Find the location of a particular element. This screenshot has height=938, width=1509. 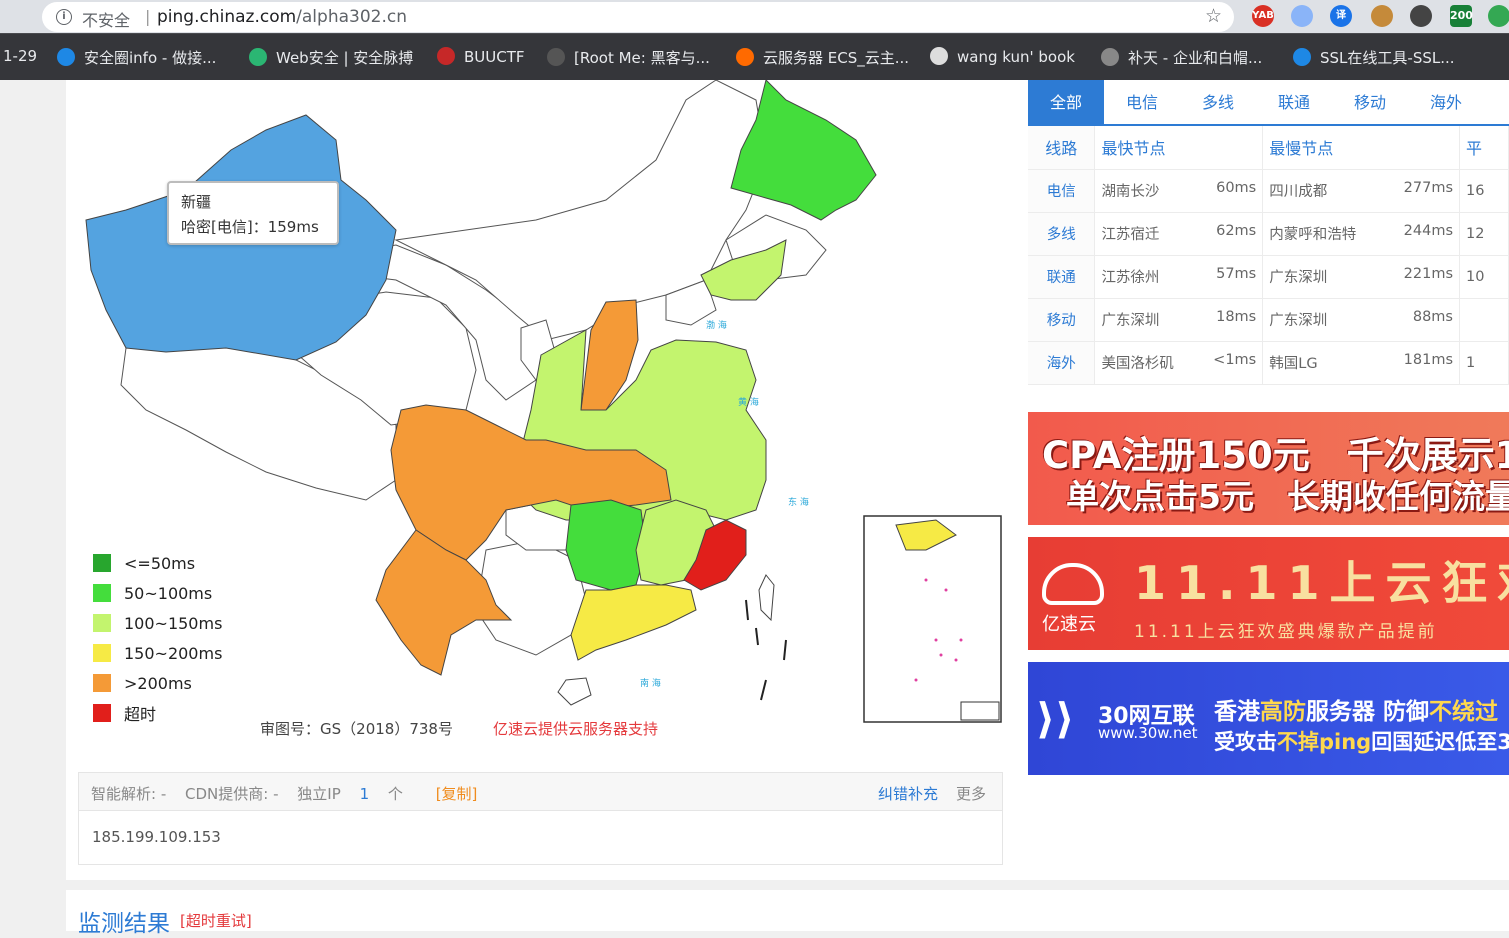

url-path: /alpha302.cn is located at coordinates (351, 17).